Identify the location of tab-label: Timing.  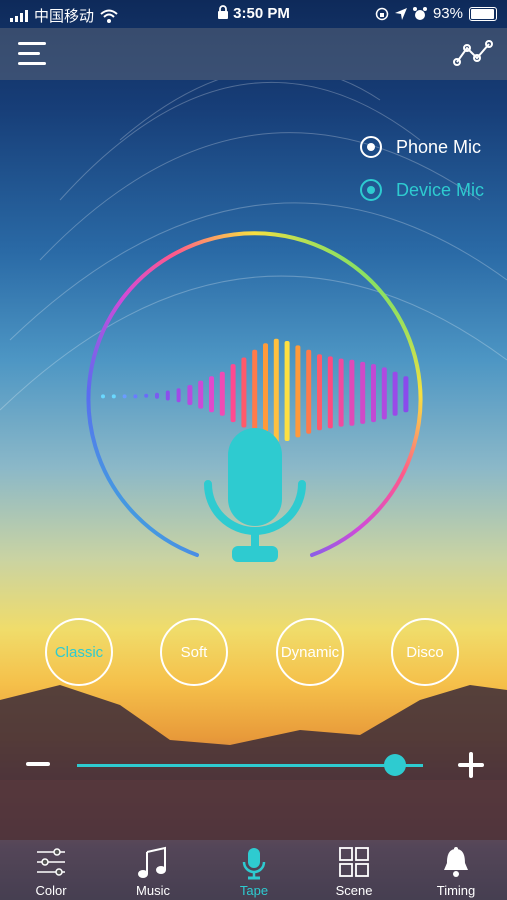
(456, 890).